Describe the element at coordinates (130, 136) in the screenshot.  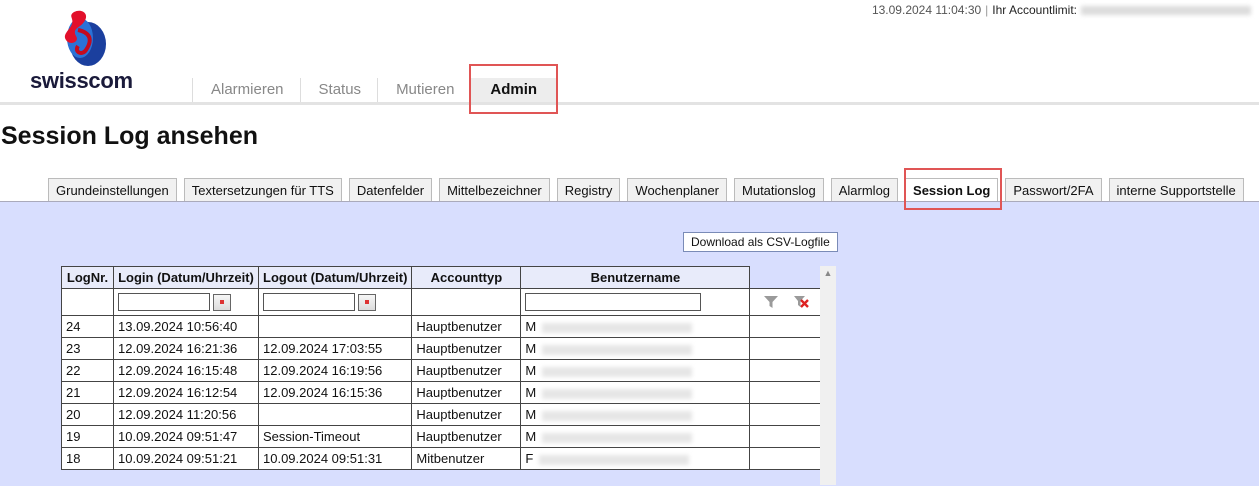
I see `page-title: Session Log ansehen` at that location.